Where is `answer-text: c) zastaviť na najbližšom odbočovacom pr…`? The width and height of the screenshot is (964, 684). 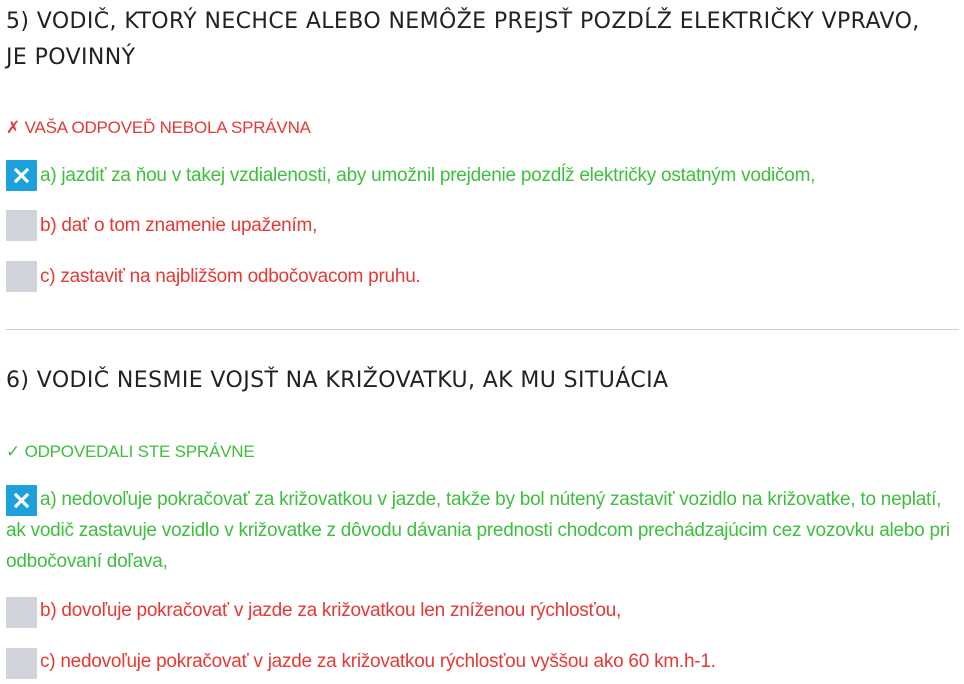 answer-text: c) zastaviť na najbližšom odbočovacom pr… is located at coordinates (230, 276).